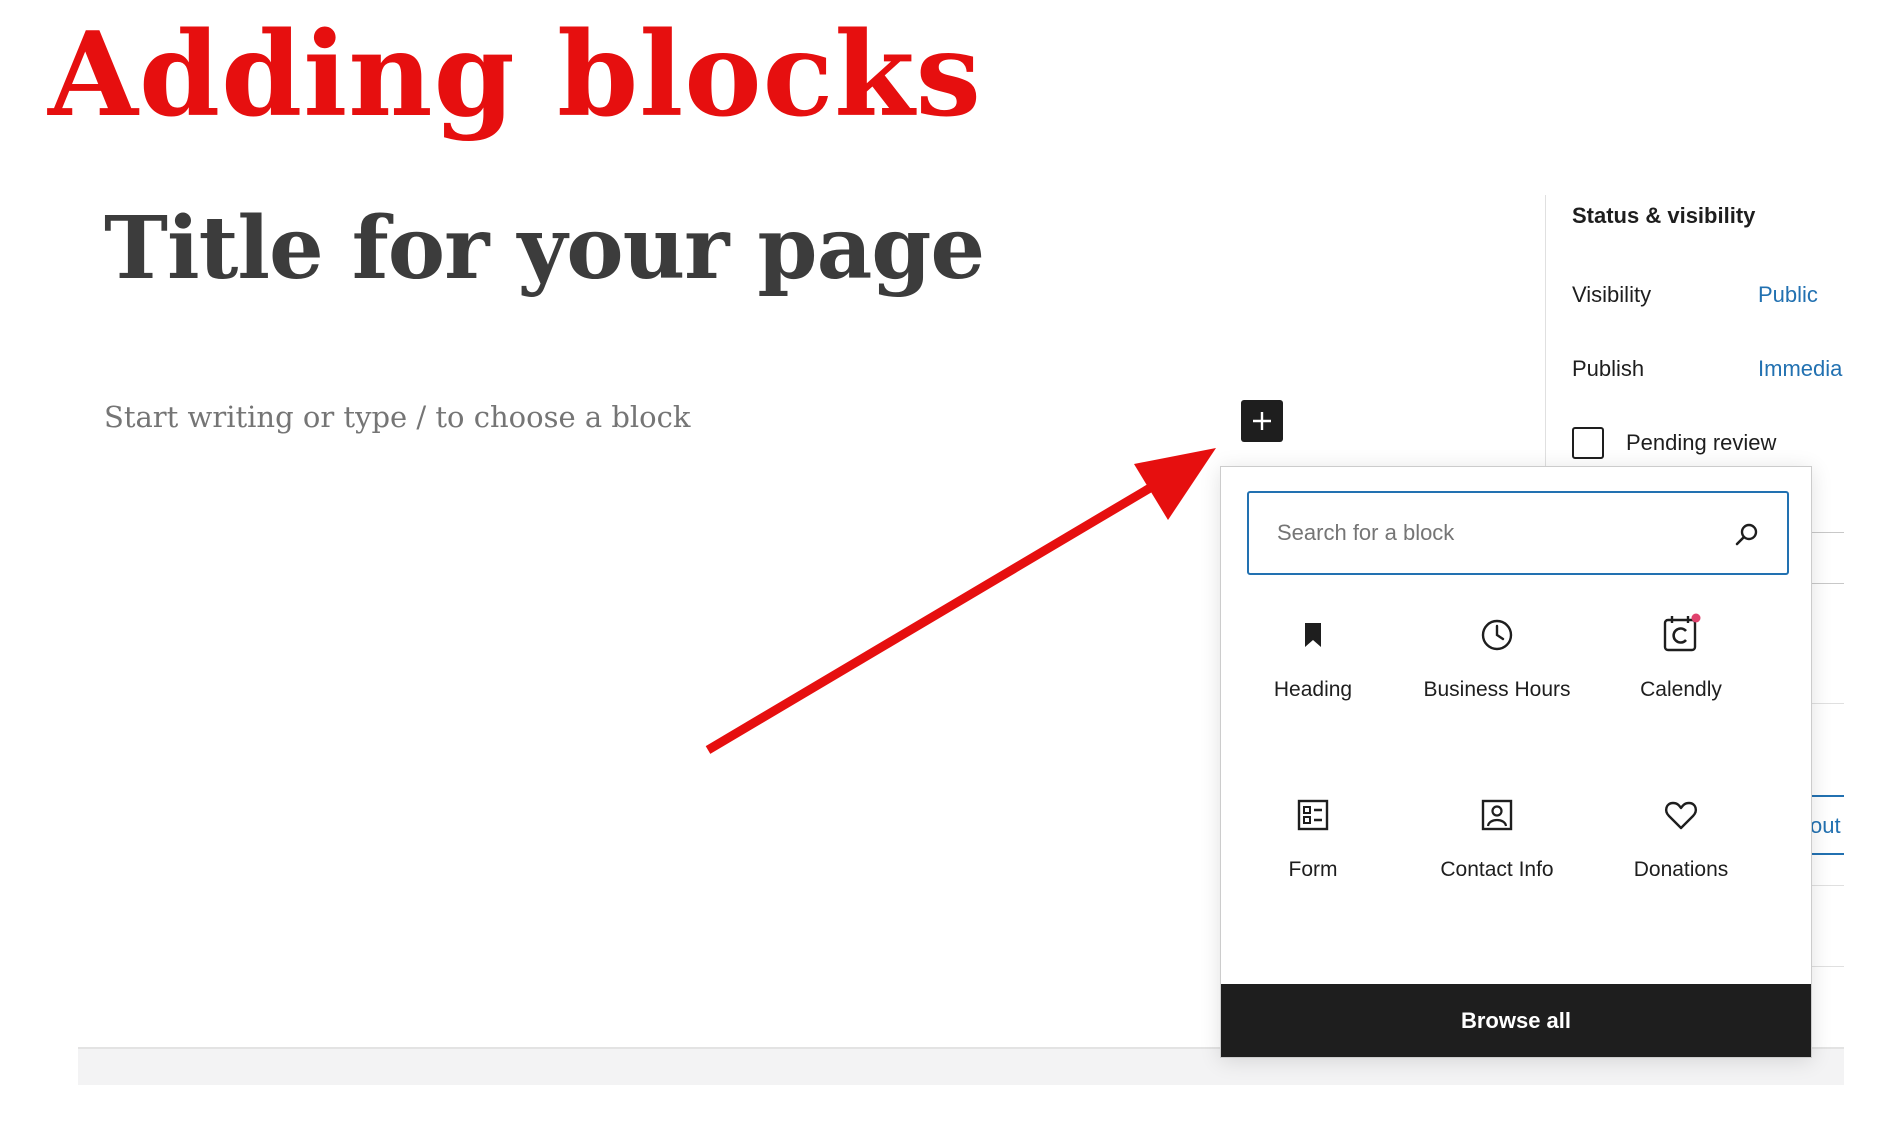 The width and height of the screenshot is (1888, 1138). I want to click on page-title: Title for your page, so click(544, 248).